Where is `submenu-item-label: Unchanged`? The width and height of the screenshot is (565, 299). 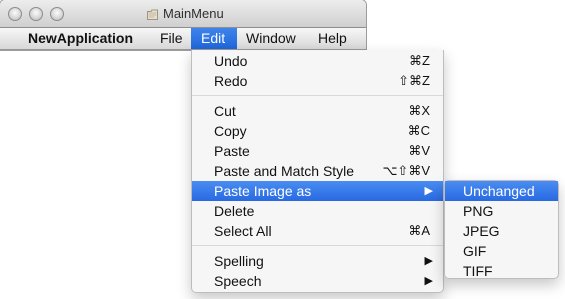 submenu-item-label: Unchanged is located at coordinates (499, 191).